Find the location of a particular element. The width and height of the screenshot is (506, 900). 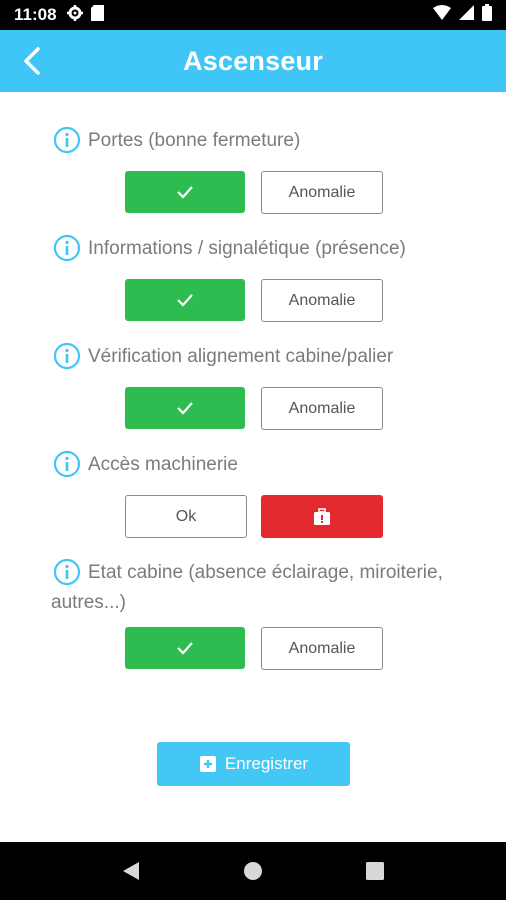

question-label-continued: autres...) is located at coordinates (88, 602).